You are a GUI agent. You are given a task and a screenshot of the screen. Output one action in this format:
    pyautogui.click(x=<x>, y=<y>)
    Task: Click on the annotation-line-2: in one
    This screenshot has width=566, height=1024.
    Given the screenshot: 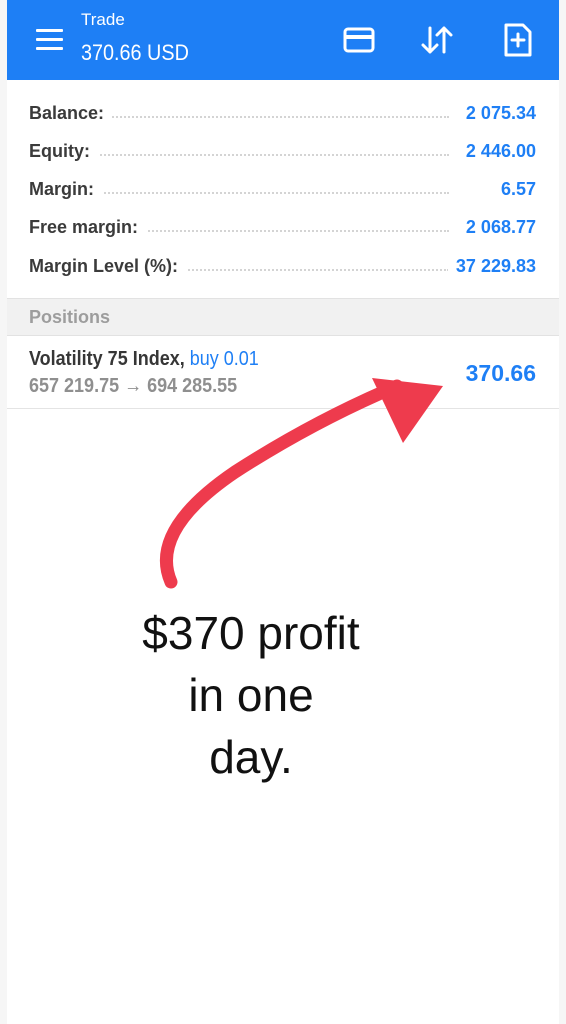 What is the action you would take?
    pyautogui.click(x=251, y=695)
    